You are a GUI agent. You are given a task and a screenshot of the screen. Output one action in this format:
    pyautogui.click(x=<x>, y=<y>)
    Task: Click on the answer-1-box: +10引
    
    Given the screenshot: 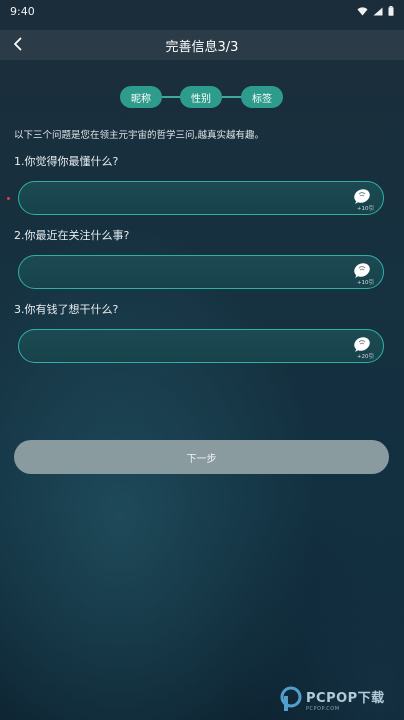 What is the action you would take?
    pyautogui.click(x=201, y=198)
    